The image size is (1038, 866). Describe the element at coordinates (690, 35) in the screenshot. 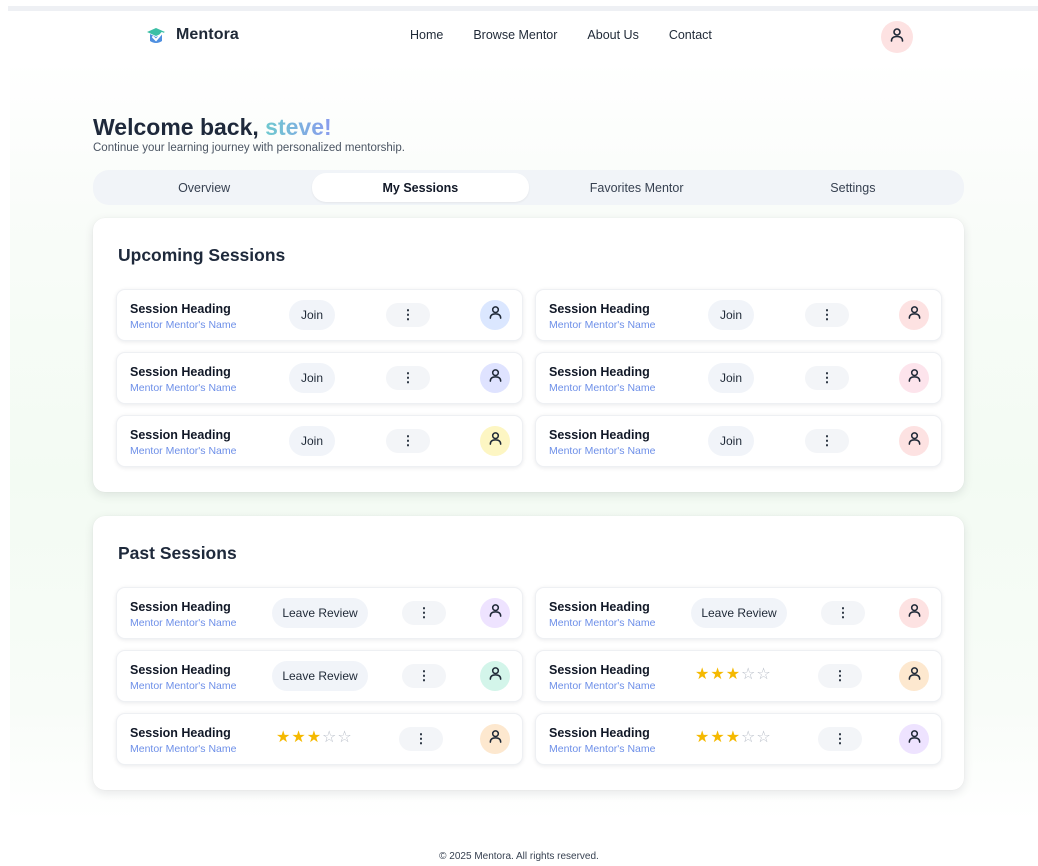

I see `nav-link-contact: Contact` at that location.